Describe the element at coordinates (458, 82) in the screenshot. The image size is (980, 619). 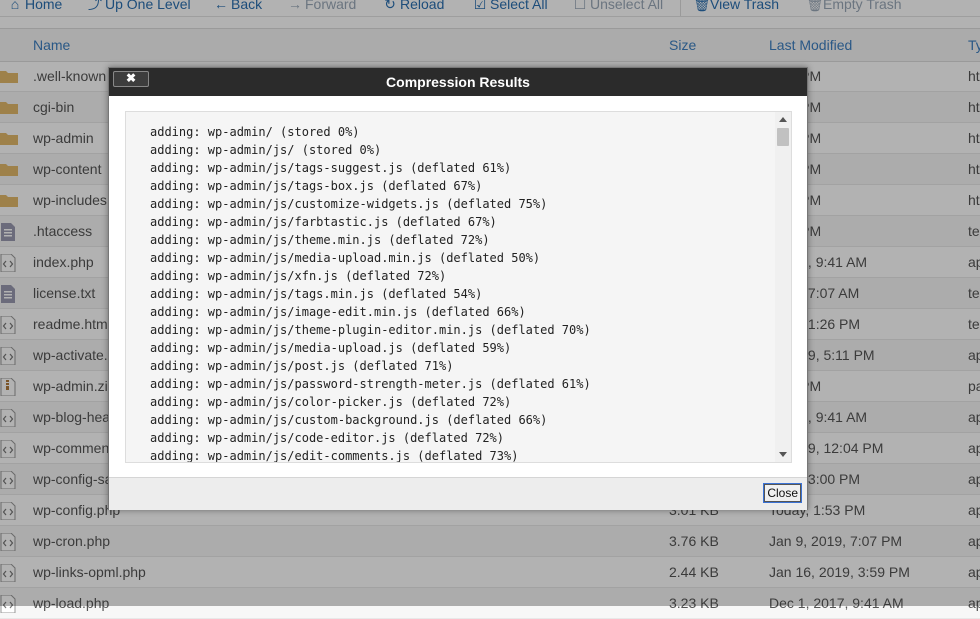
I see `dialog-title: Compression Results` at that location.